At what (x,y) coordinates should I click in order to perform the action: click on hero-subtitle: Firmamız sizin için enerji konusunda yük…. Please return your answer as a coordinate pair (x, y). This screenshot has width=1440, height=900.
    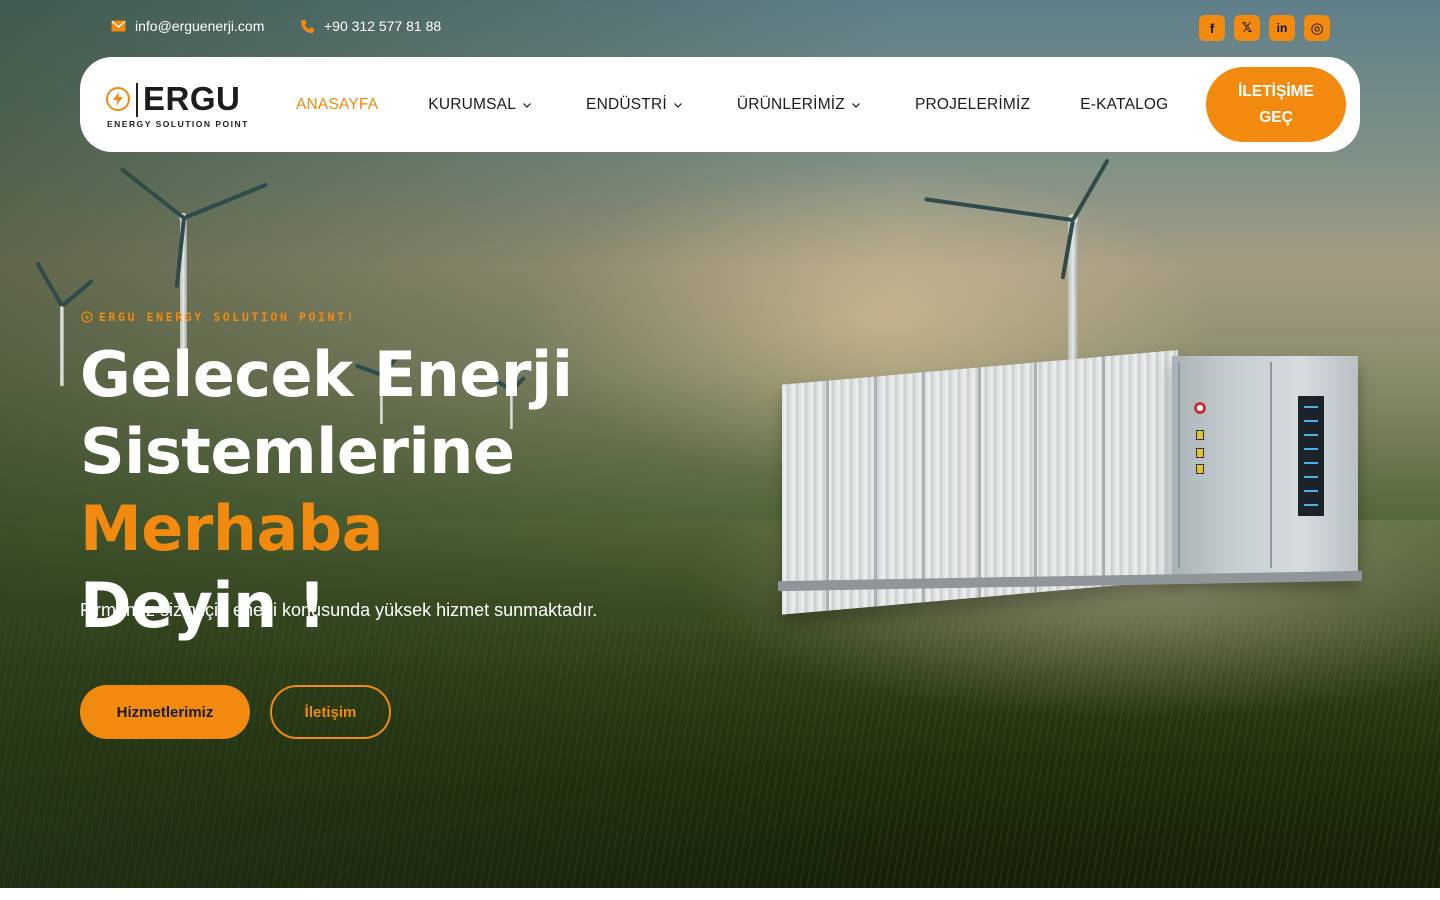
    Looking at the image, I should click on (339, 610).